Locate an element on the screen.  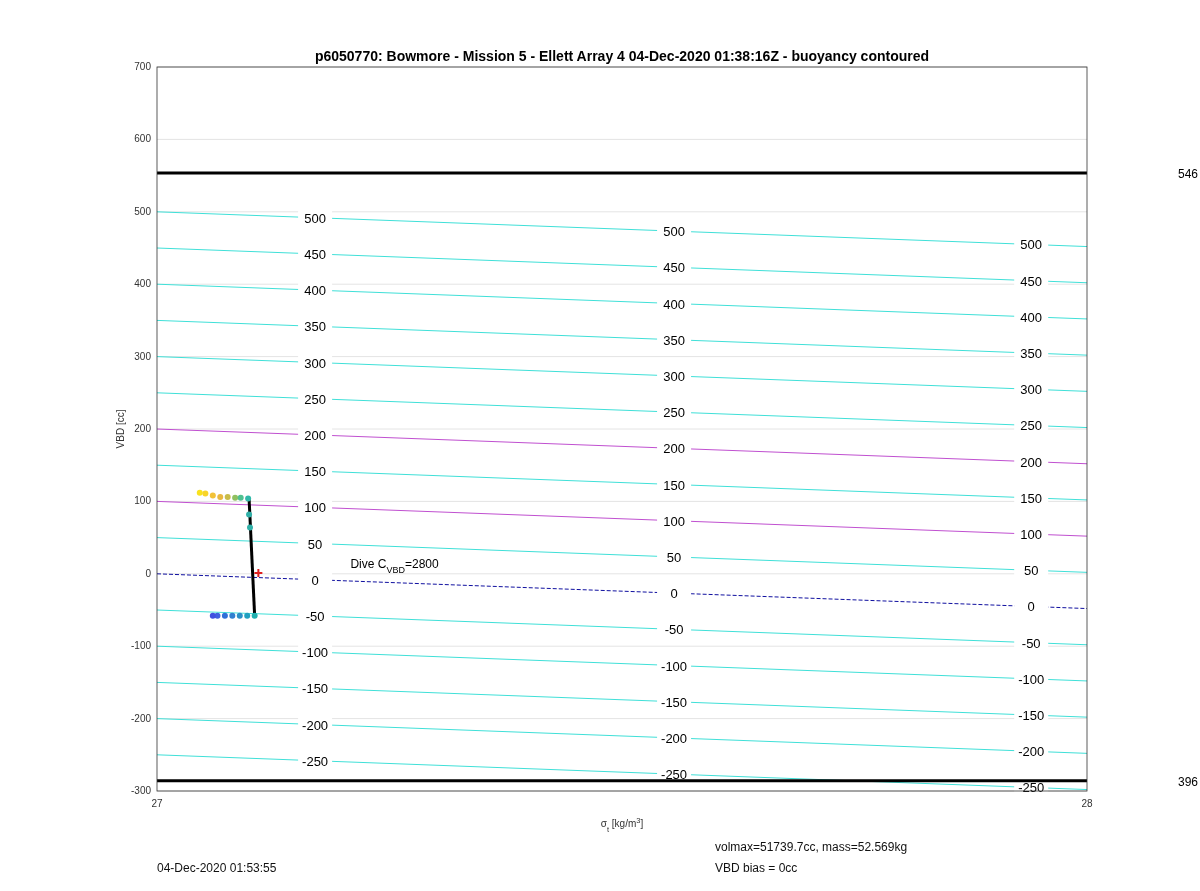
axis-tick-label: 27 is located at coordinates (157, 803).